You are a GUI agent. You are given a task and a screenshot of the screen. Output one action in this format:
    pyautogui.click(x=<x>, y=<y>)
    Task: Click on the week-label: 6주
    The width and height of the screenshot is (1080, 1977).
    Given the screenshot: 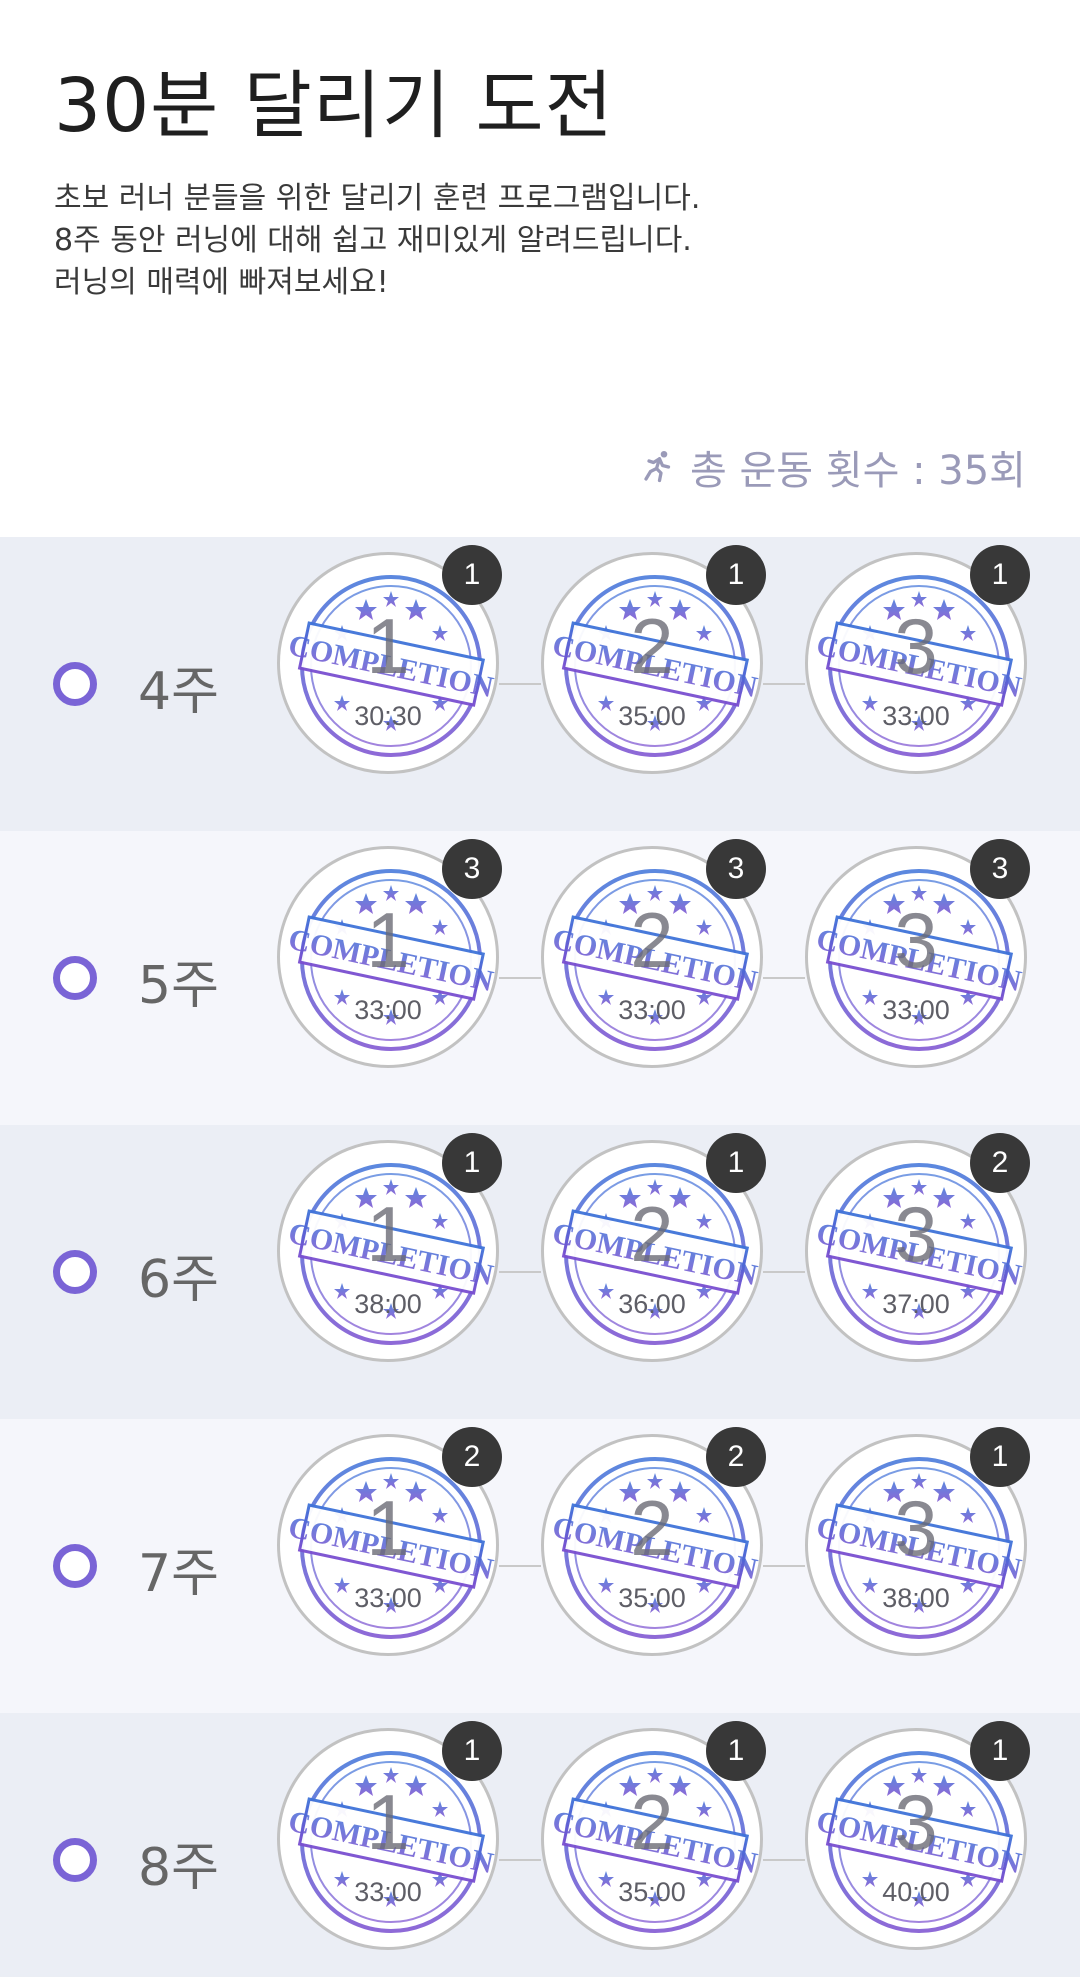 What is the action you would take?
    pyautogui.click(x=178, y=1280)
    